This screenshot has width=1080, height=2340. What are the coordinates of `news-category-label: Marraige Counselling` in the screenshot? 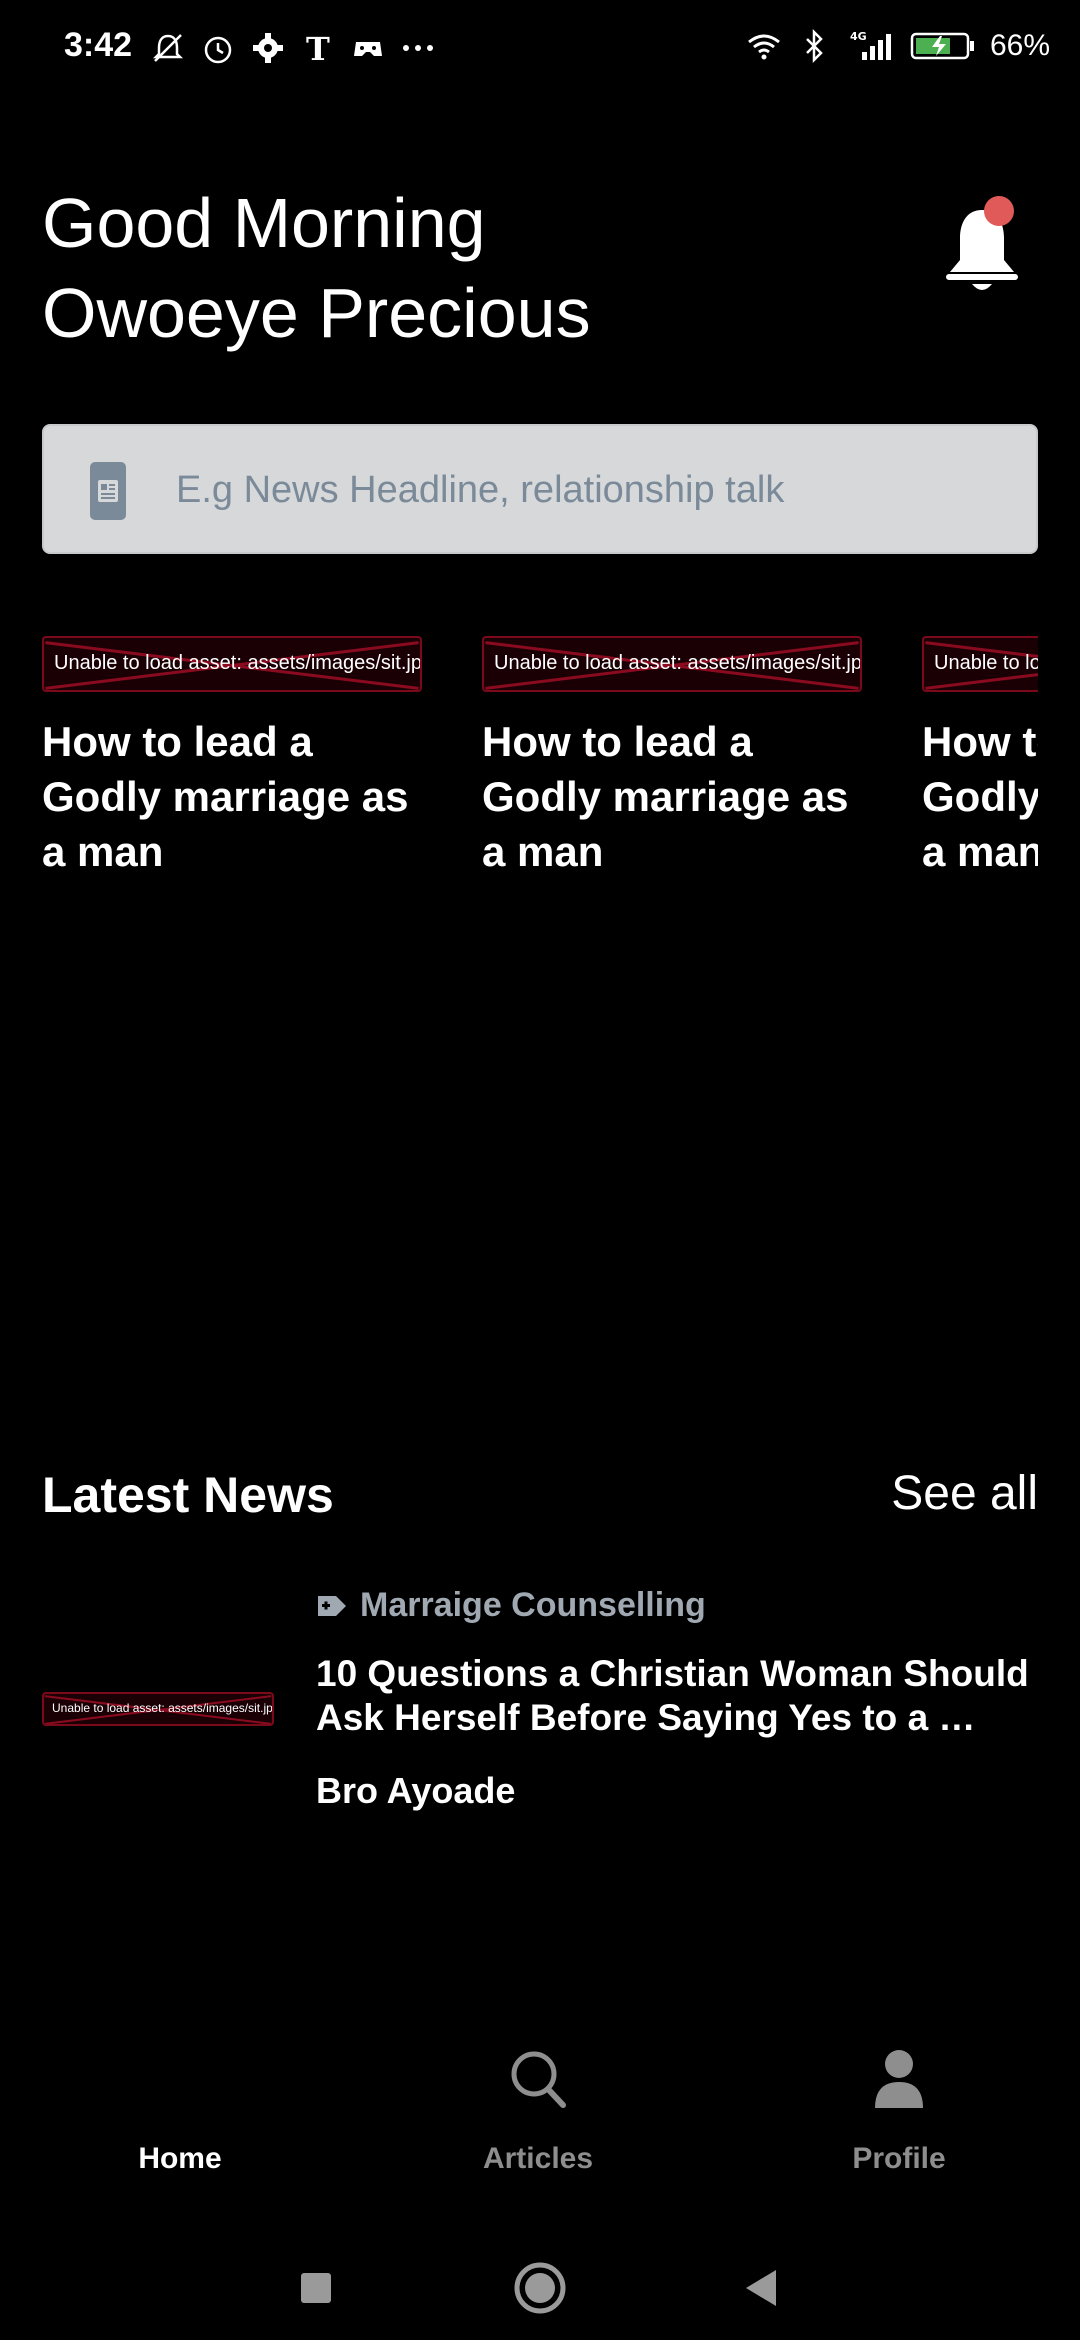 It's located at (533, 1605).